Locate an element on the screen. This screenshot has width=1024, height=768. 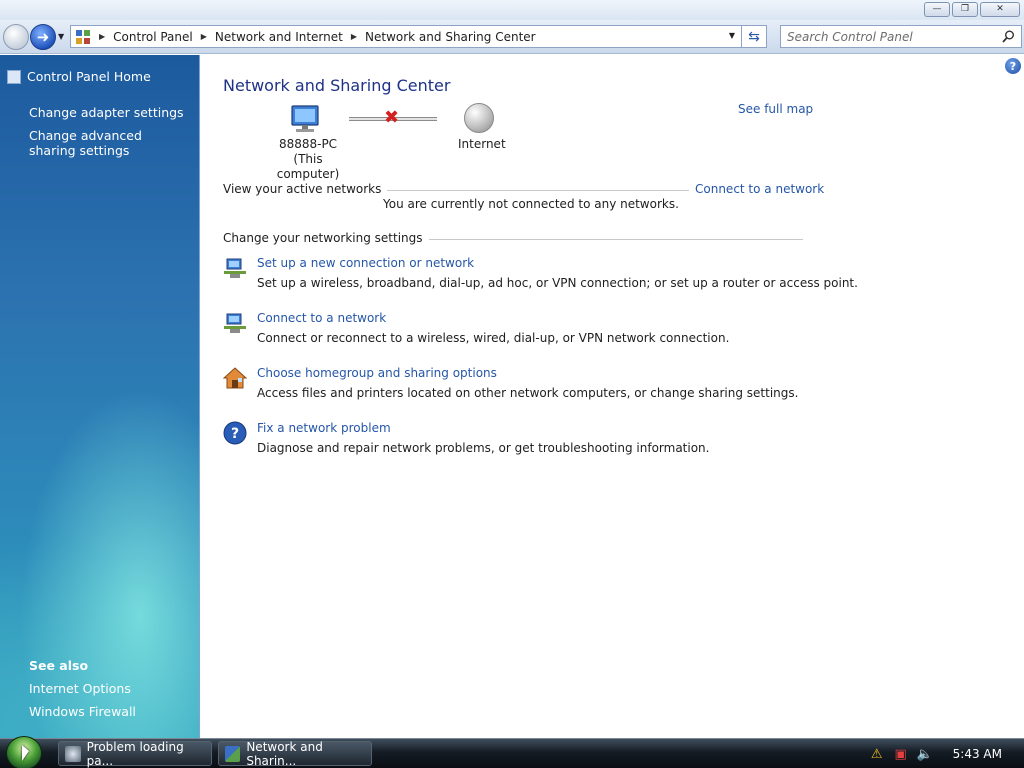
internet-options-link: Internet Options is located at coordinates (80, 688).